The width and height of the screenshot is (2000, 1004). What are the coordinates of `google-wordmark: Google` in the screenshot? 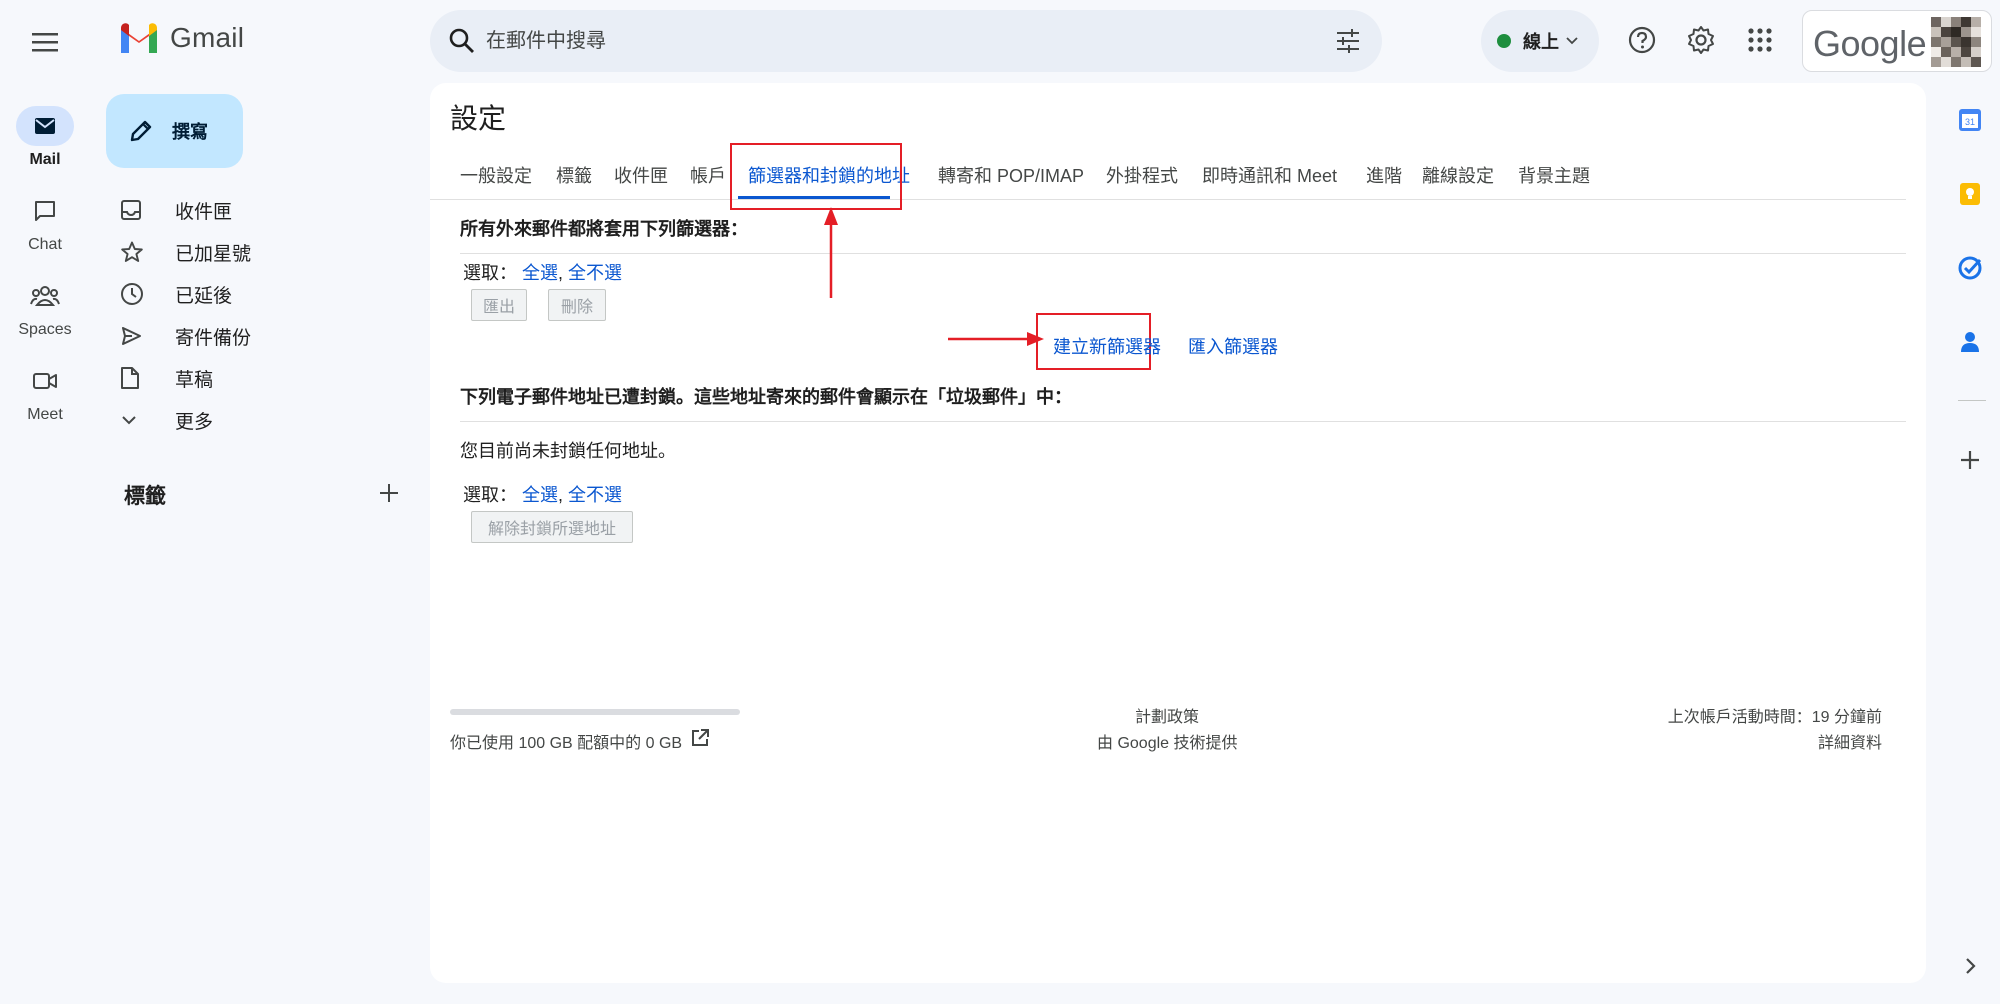 It's located at (1870, 43).